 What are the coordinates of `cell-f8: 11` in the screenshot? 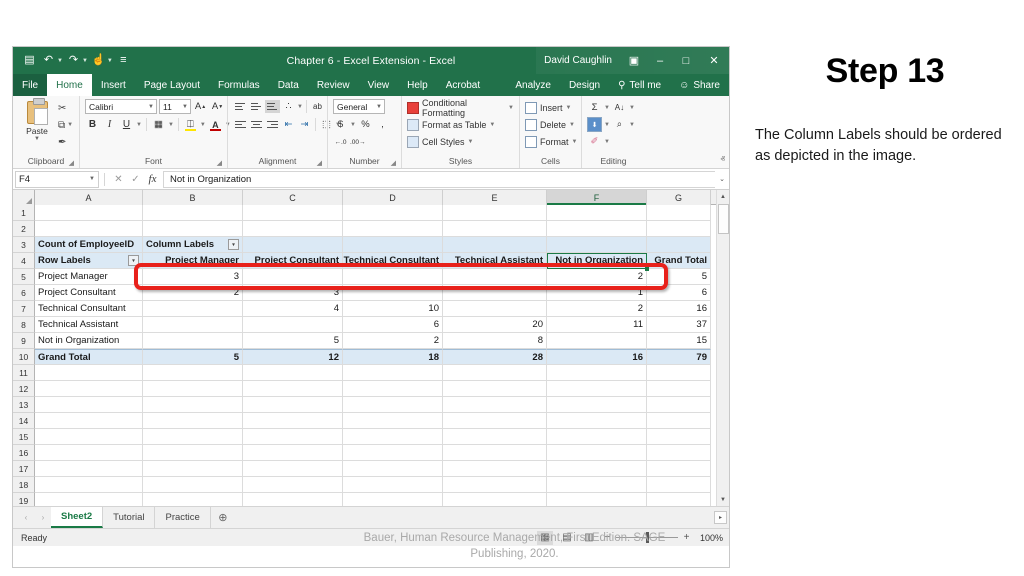 It's located at (597, 325).